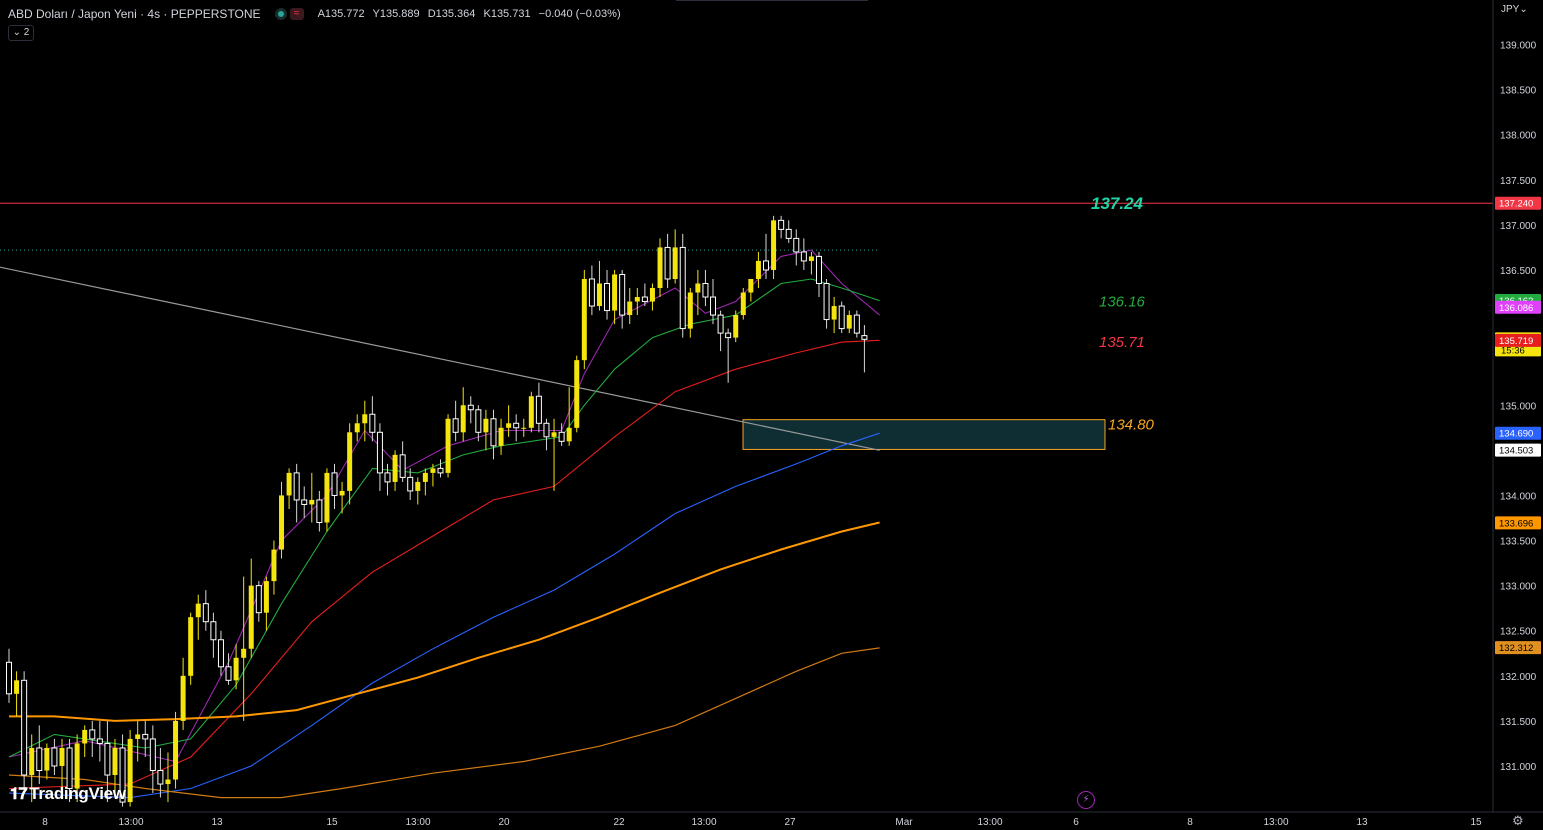 This screenshot has width=1543, height=830. What do you see at coordinates (1518, 415) in the screenshot?
I see `price-axis` at bounding box center [1518, 415].